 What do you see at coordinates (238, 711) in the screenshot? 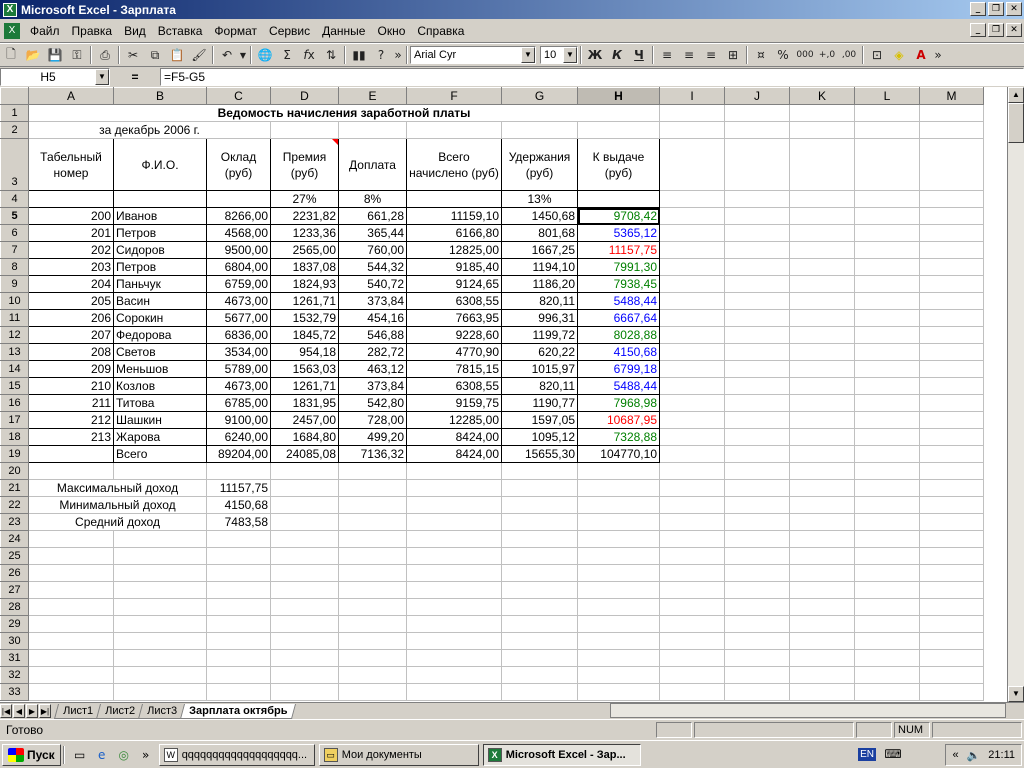
I see `tab-salary-october: Зарплата октябрь` at bounding box center [238, 711].